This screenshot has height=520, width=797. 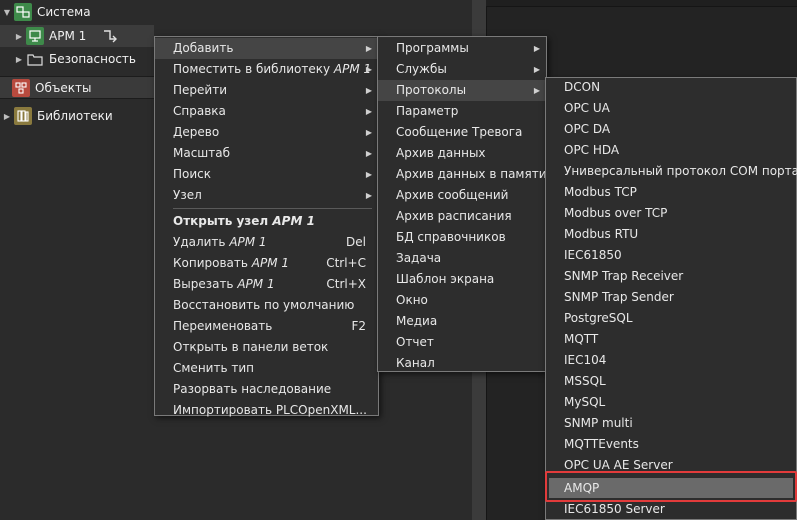 What do you see at coordinates (462, 237) in the screenshot?
I see `menu-item-bd-spravochnikov: БД справочников` at bounding box center [462, 237].